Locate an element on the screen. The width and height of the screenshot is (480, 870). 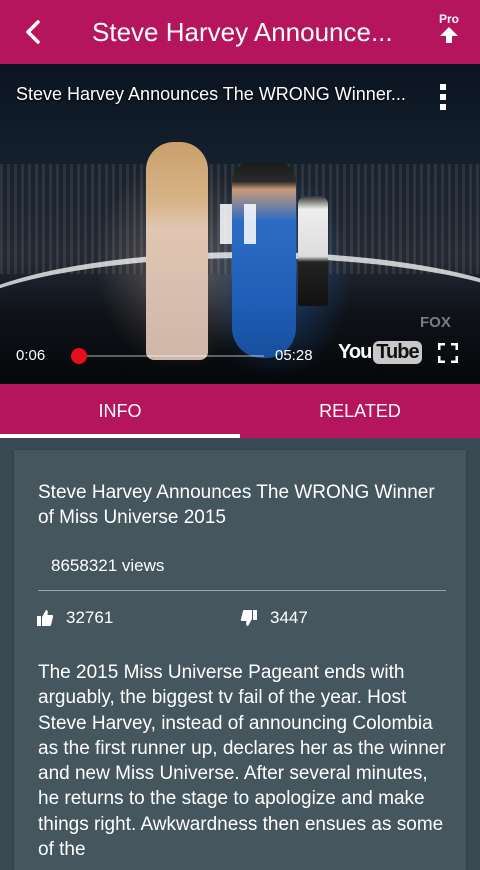
fullscreen-icon is located at coordinates (448, 353).